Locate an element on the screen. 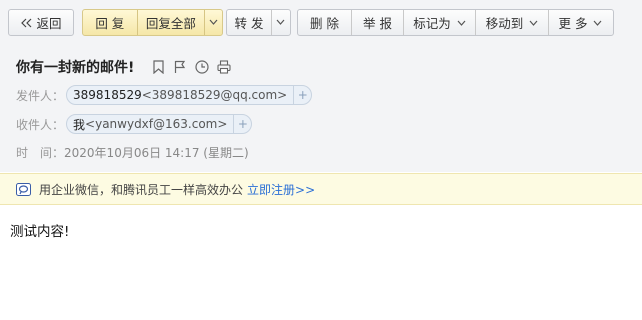 The width and height of the screenshot is (642, 320). reply-all-button: 回复全部 is located at coordinates (170, 22).